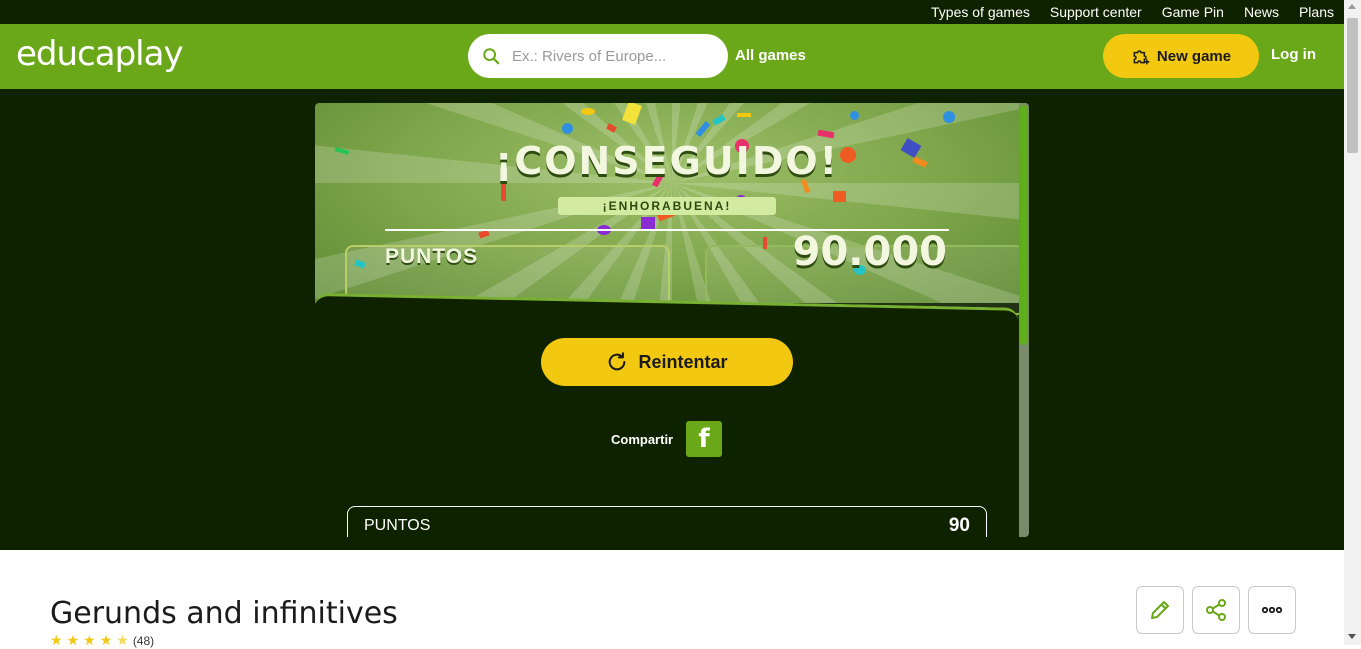  Describe the element at coordinates (1352, 6) in the screenshot. I see `scroll-up-arrow-icon` at that location.